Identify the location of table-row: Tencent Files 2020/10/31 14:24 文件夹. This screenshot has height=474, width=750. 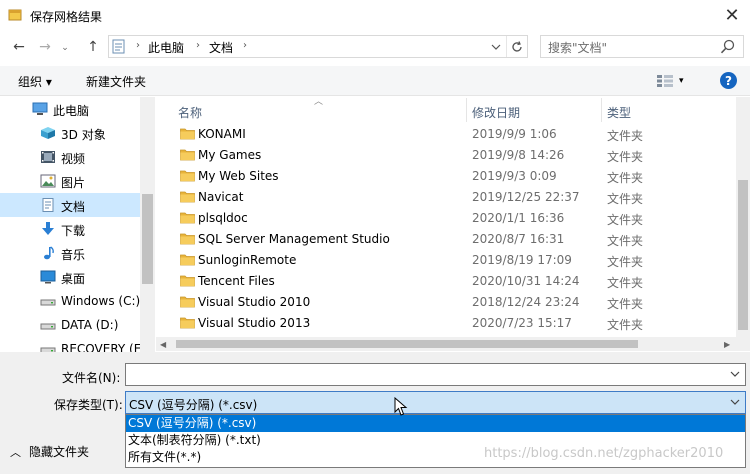
(453, 280).